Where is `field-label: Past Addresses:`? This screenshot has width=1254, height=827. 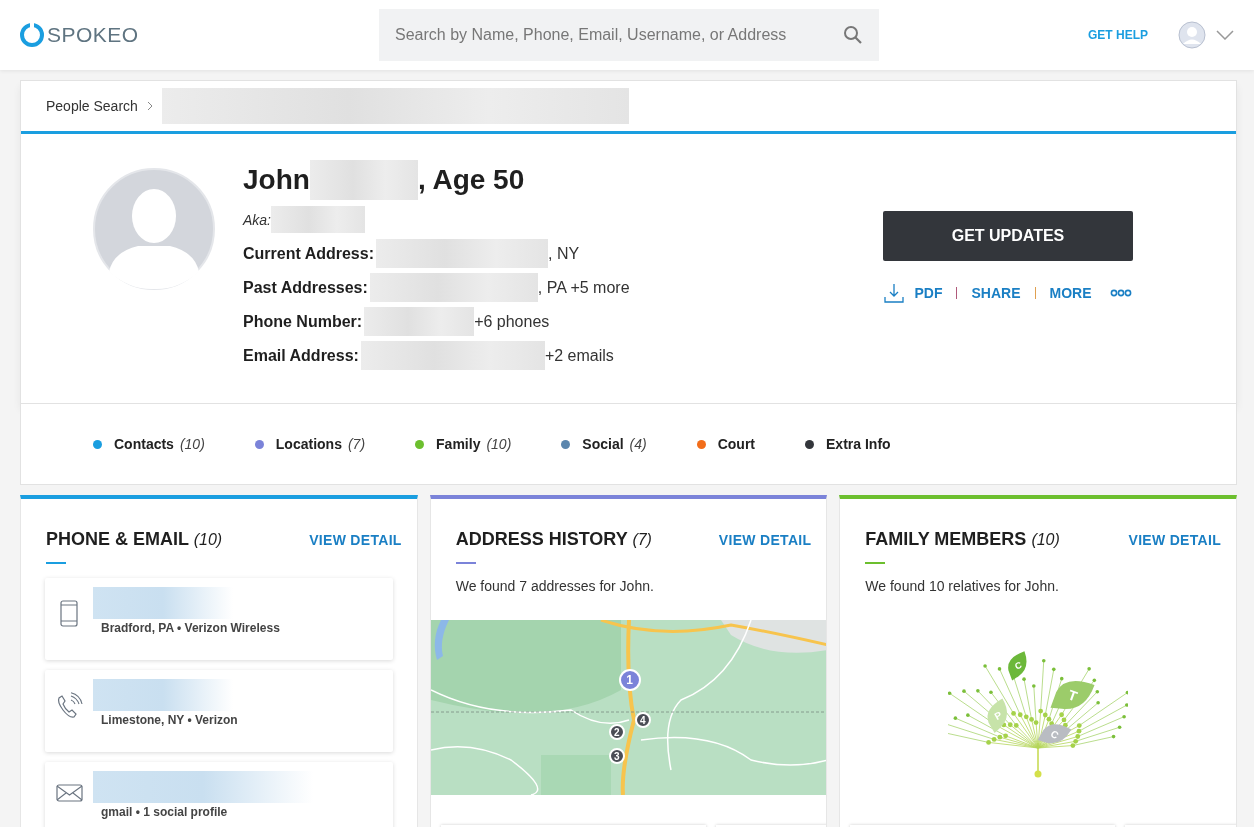 field-label: Past Addresses: is located at coordinates (305, 287).